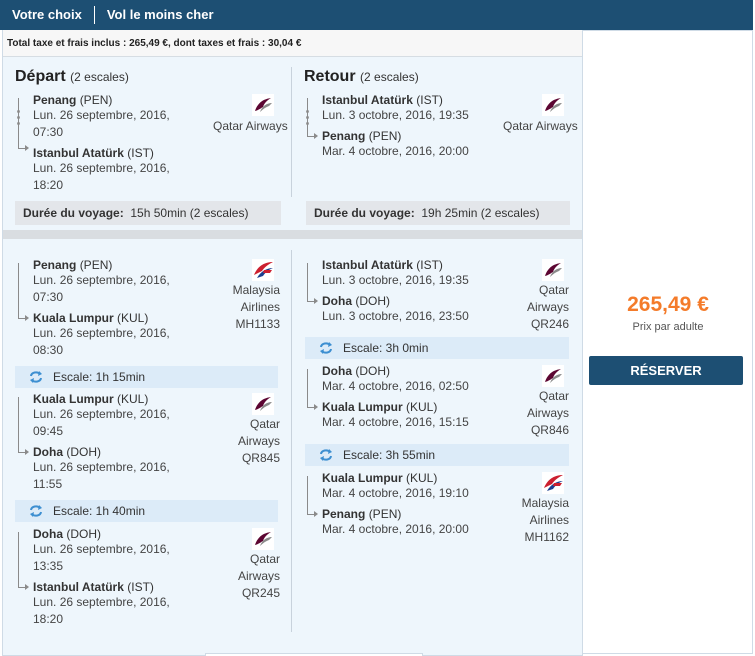  I want to click on flight-number: MH1162, so click(546, 537).